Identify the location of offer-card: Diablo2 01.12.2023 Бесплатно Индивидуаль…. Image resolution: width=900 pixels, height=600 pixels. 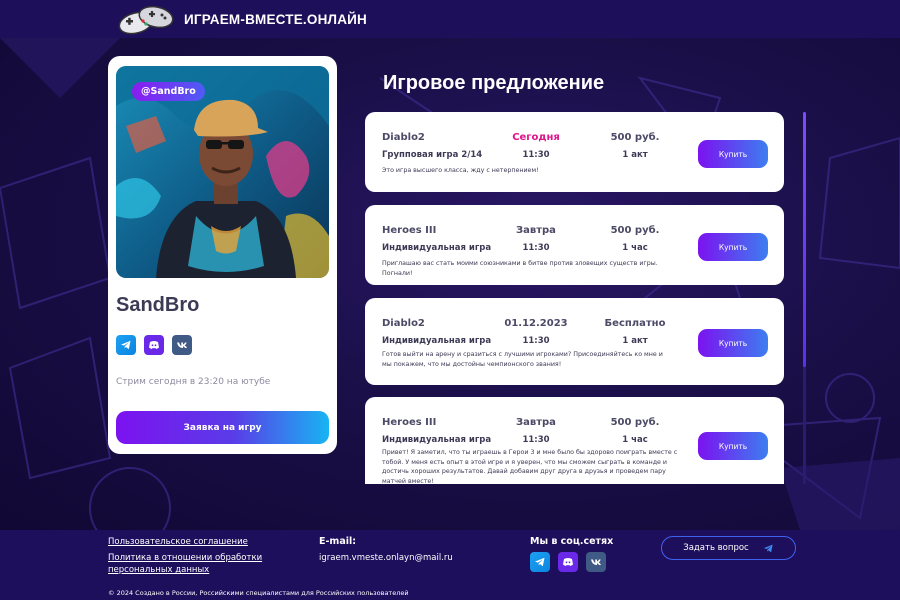
(574, 341).